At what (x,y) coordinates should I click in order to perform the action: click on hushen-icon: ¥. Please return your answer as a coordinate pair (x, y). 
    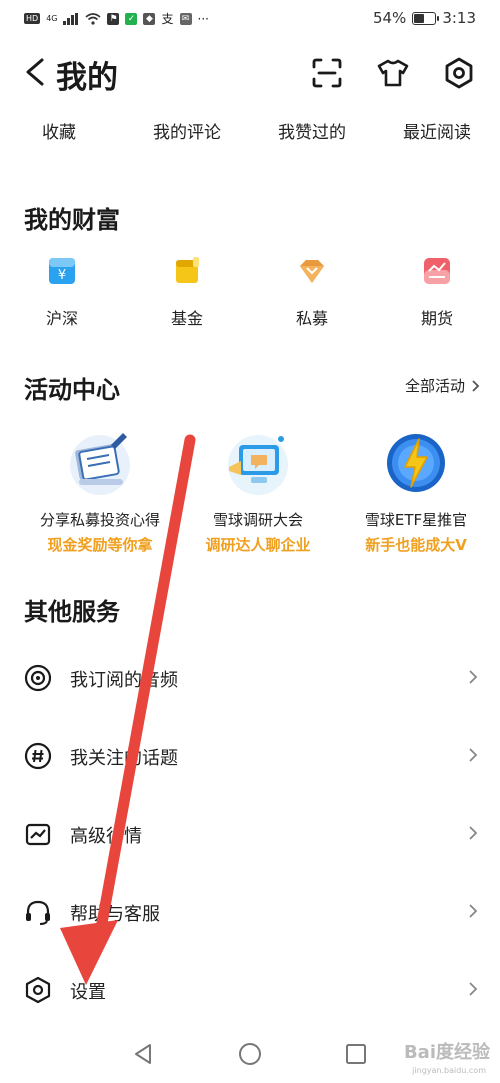
    Looking at the image, I should click on (62, 271).